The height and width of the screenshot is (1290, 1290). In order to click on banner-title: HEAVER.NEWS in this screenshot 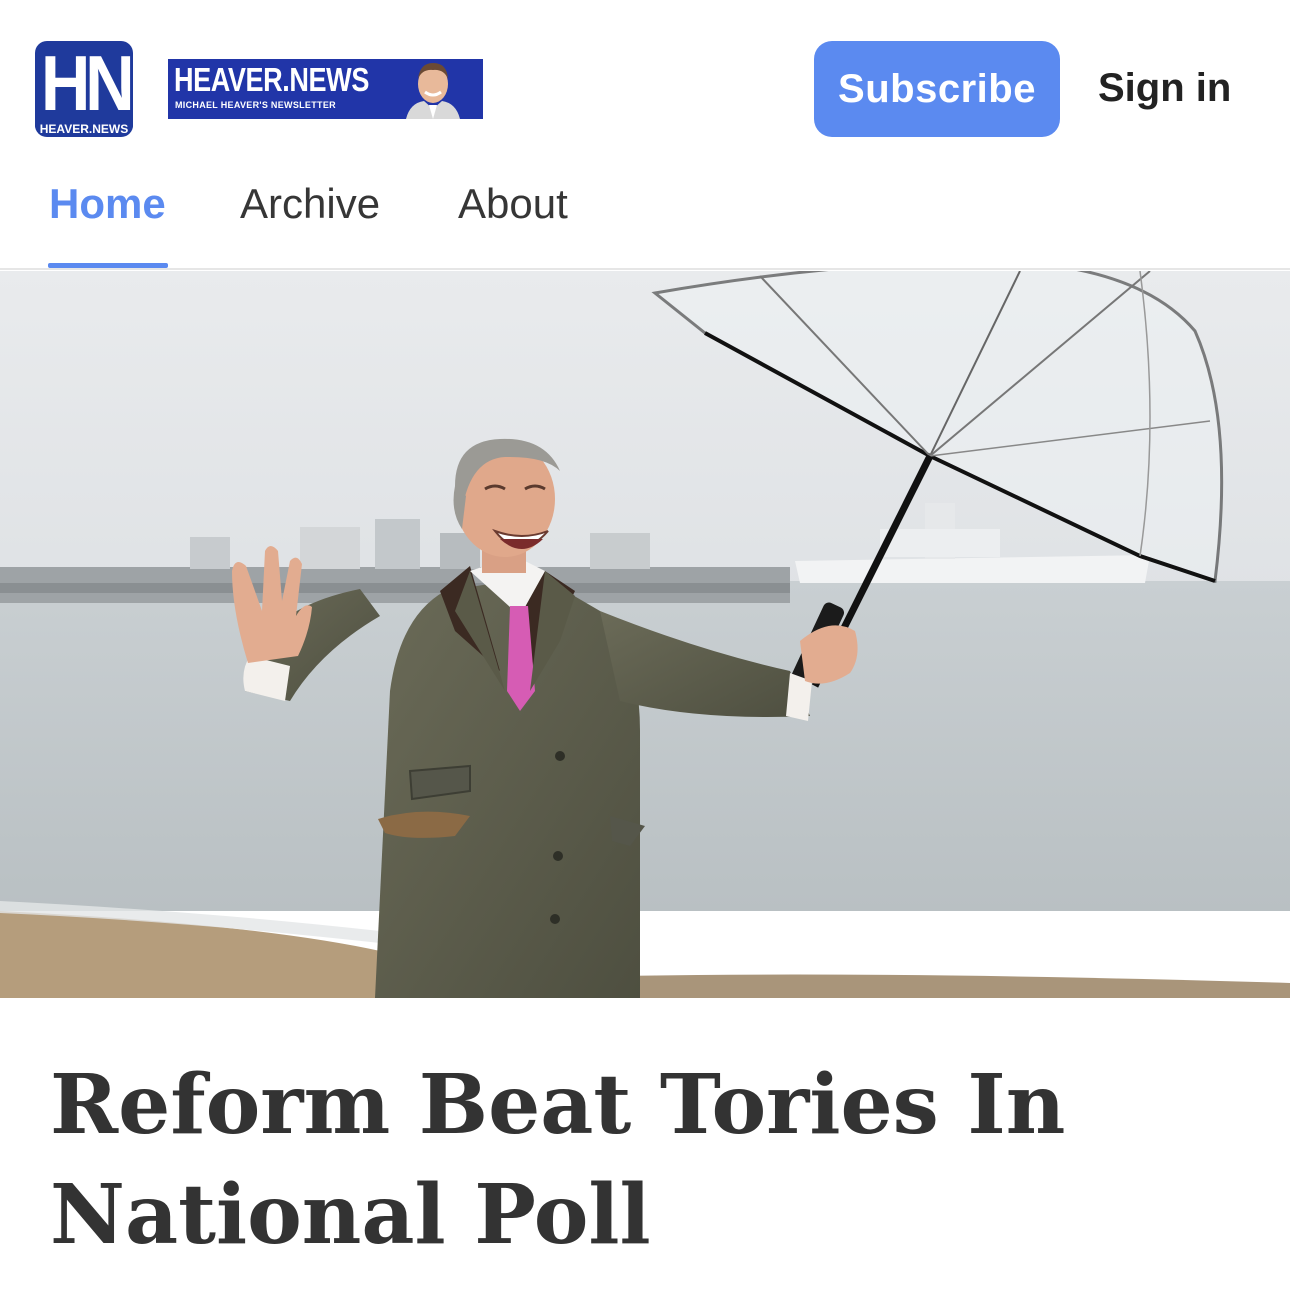, I will do `click(271, 79)`.